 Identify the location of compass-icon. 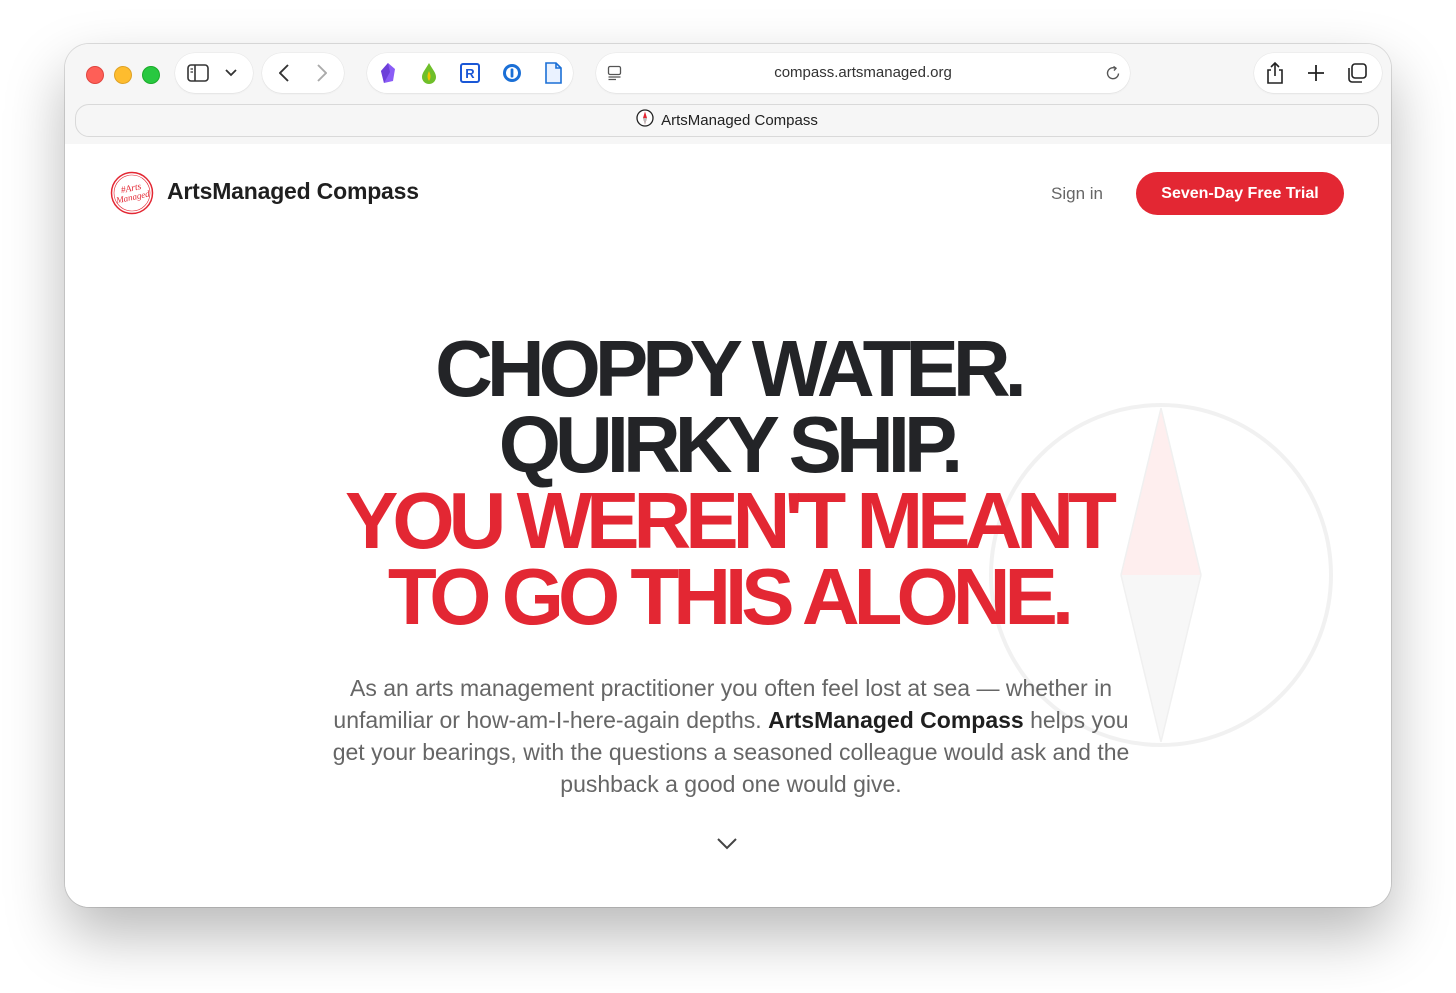
(645, 120).